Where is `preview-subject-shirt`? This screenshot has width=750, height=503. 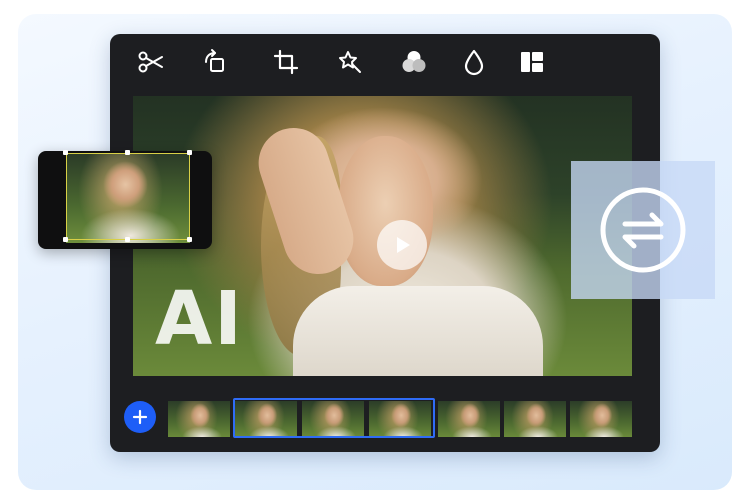 preview-subject-shirt is located at coordinates (418, 331).